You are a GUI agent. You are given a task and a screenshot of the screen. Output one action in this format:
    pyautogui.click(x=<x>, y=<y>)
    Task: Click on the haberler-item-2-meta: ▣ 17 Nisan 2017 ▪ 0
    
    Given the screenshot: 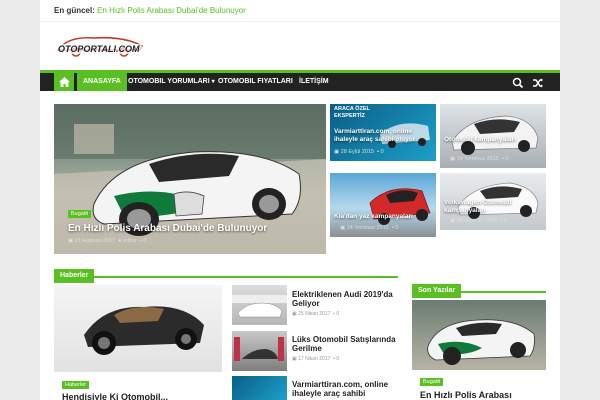 What is the action you would take?
    pyautogui.click(x=315, y=359)
    